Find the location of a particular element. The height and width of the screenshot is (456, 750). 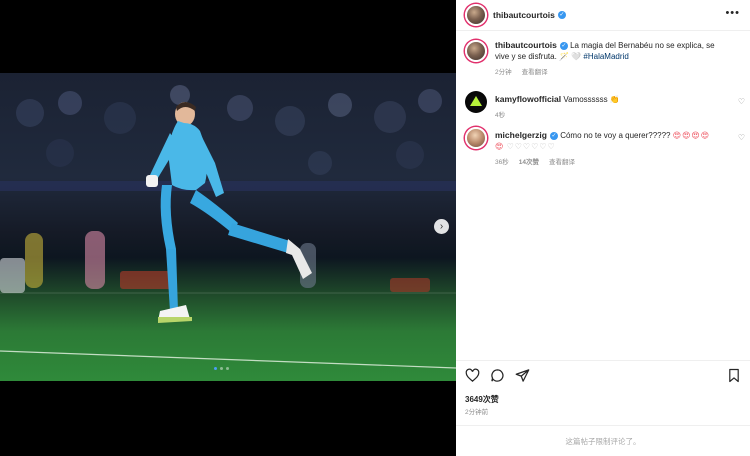

commenter-username: kamyflowofficial is located at coordinates (528, 99).